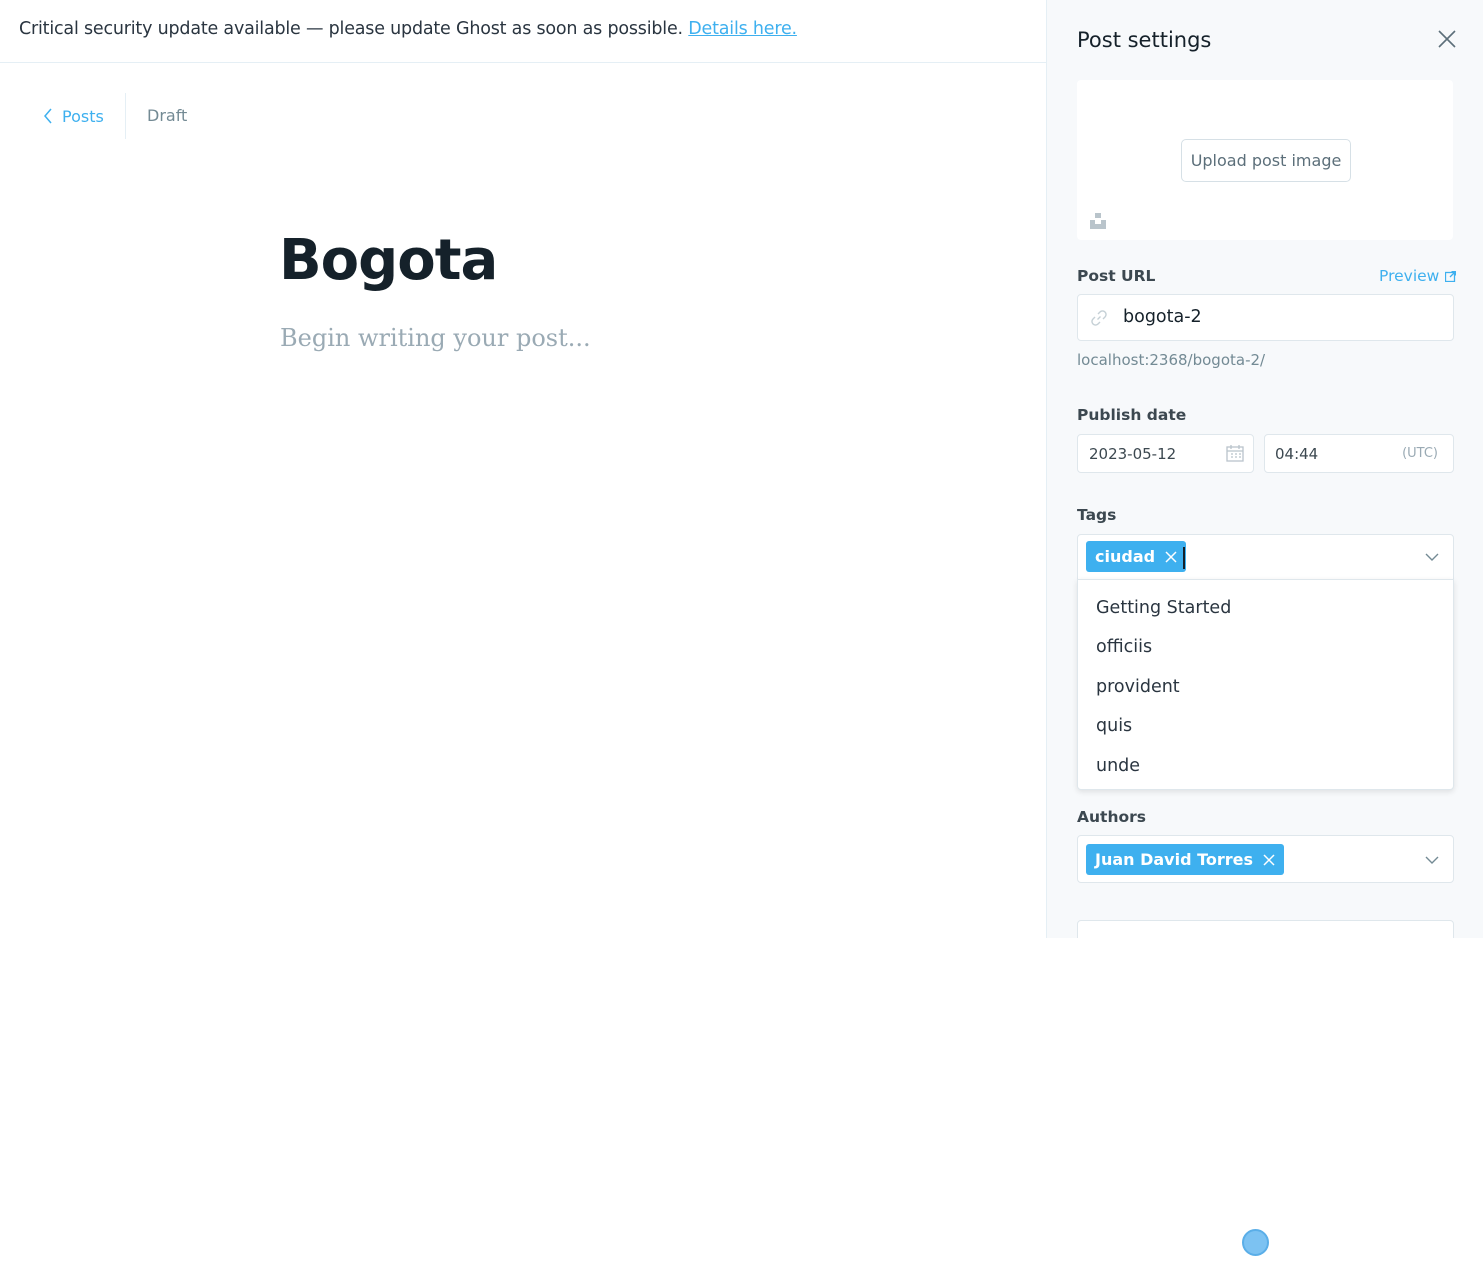 This screenshot has height=1273, width=1483. What do you see at coordinates (1116, 276) in the screenshot?
I see `post-url-label: Post URL` at bounding box center [1116, 276].